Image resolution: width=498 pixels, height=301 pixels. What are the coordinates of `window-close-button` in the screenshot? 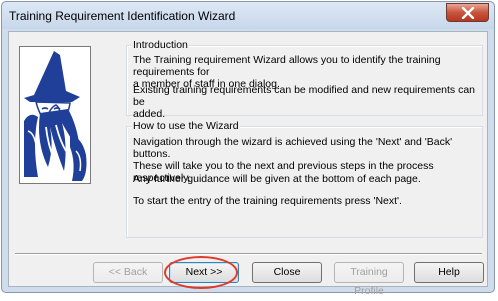 It's located at (467, 12).